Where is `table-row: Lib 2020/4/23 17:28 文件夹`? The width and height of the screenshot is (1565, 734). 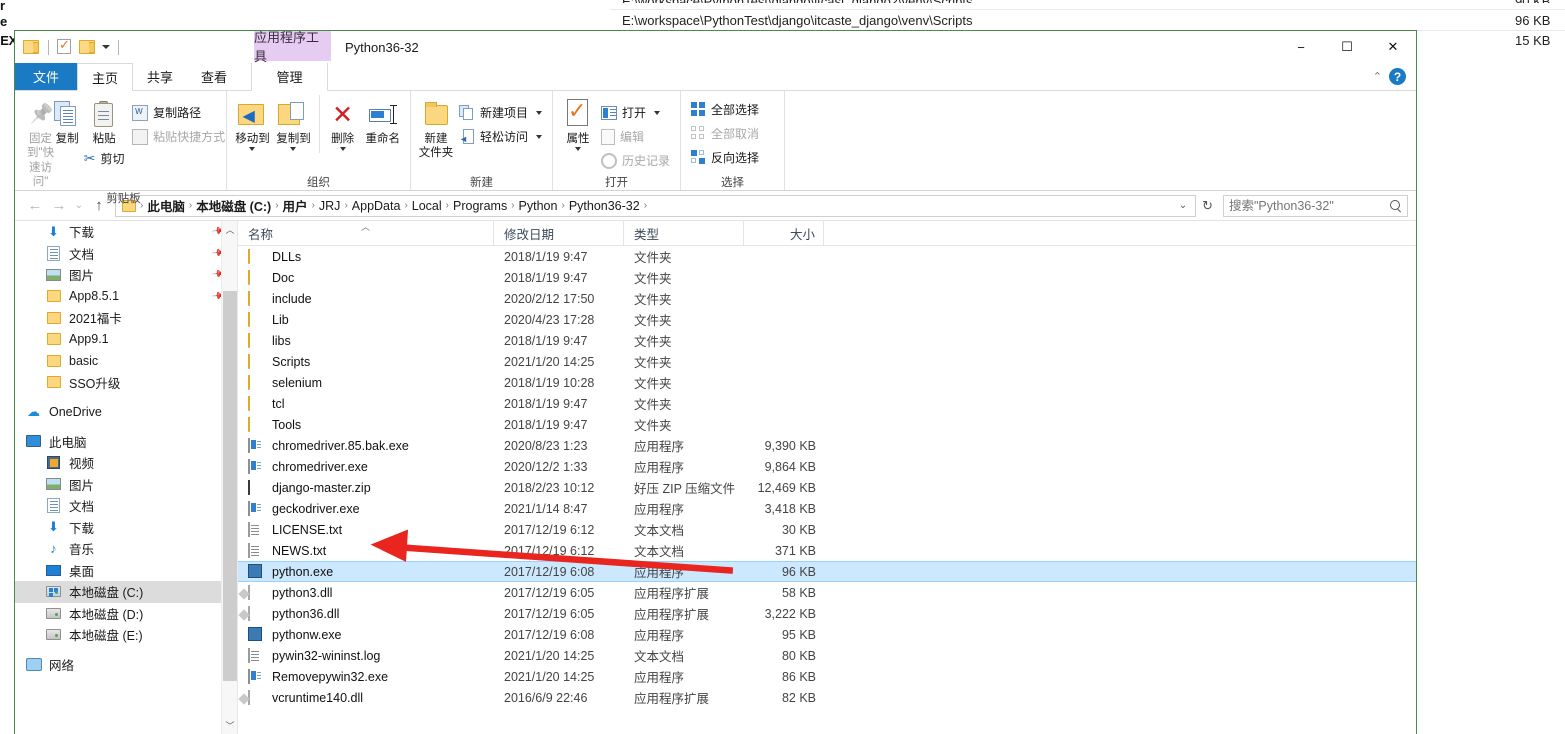
table-row: Lib 2020/4/23 17:28 文件夹 is located at coordinates (827, 319).